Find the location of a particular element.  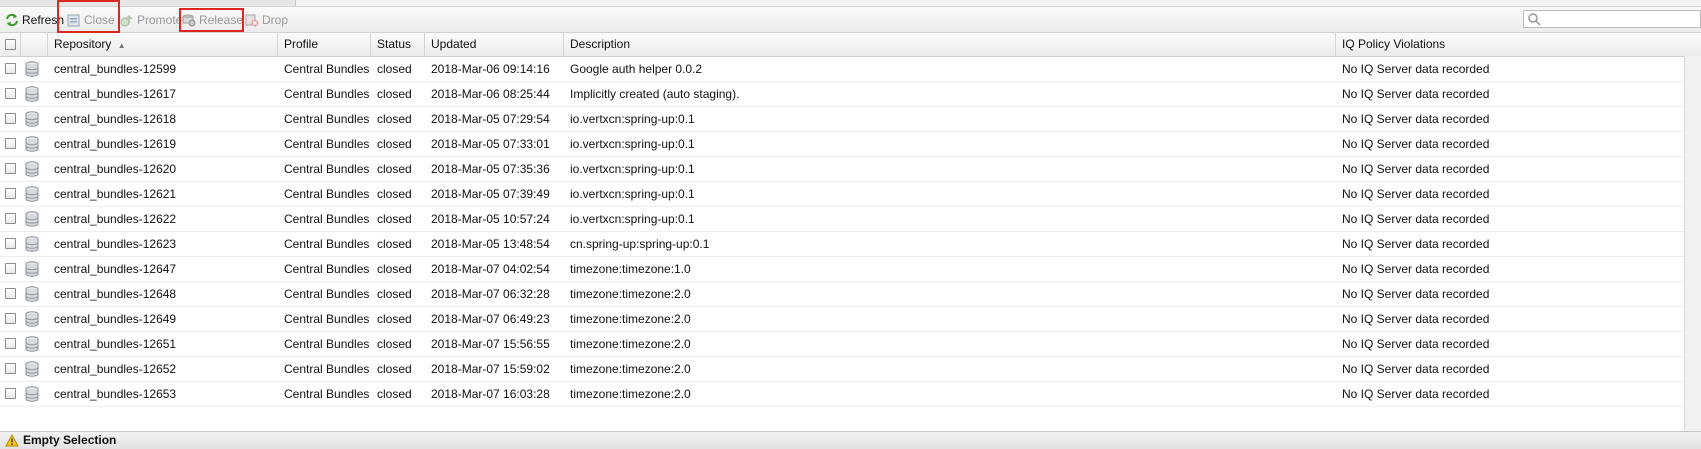

header-profile: Profile is located at coordinates (324, 44).